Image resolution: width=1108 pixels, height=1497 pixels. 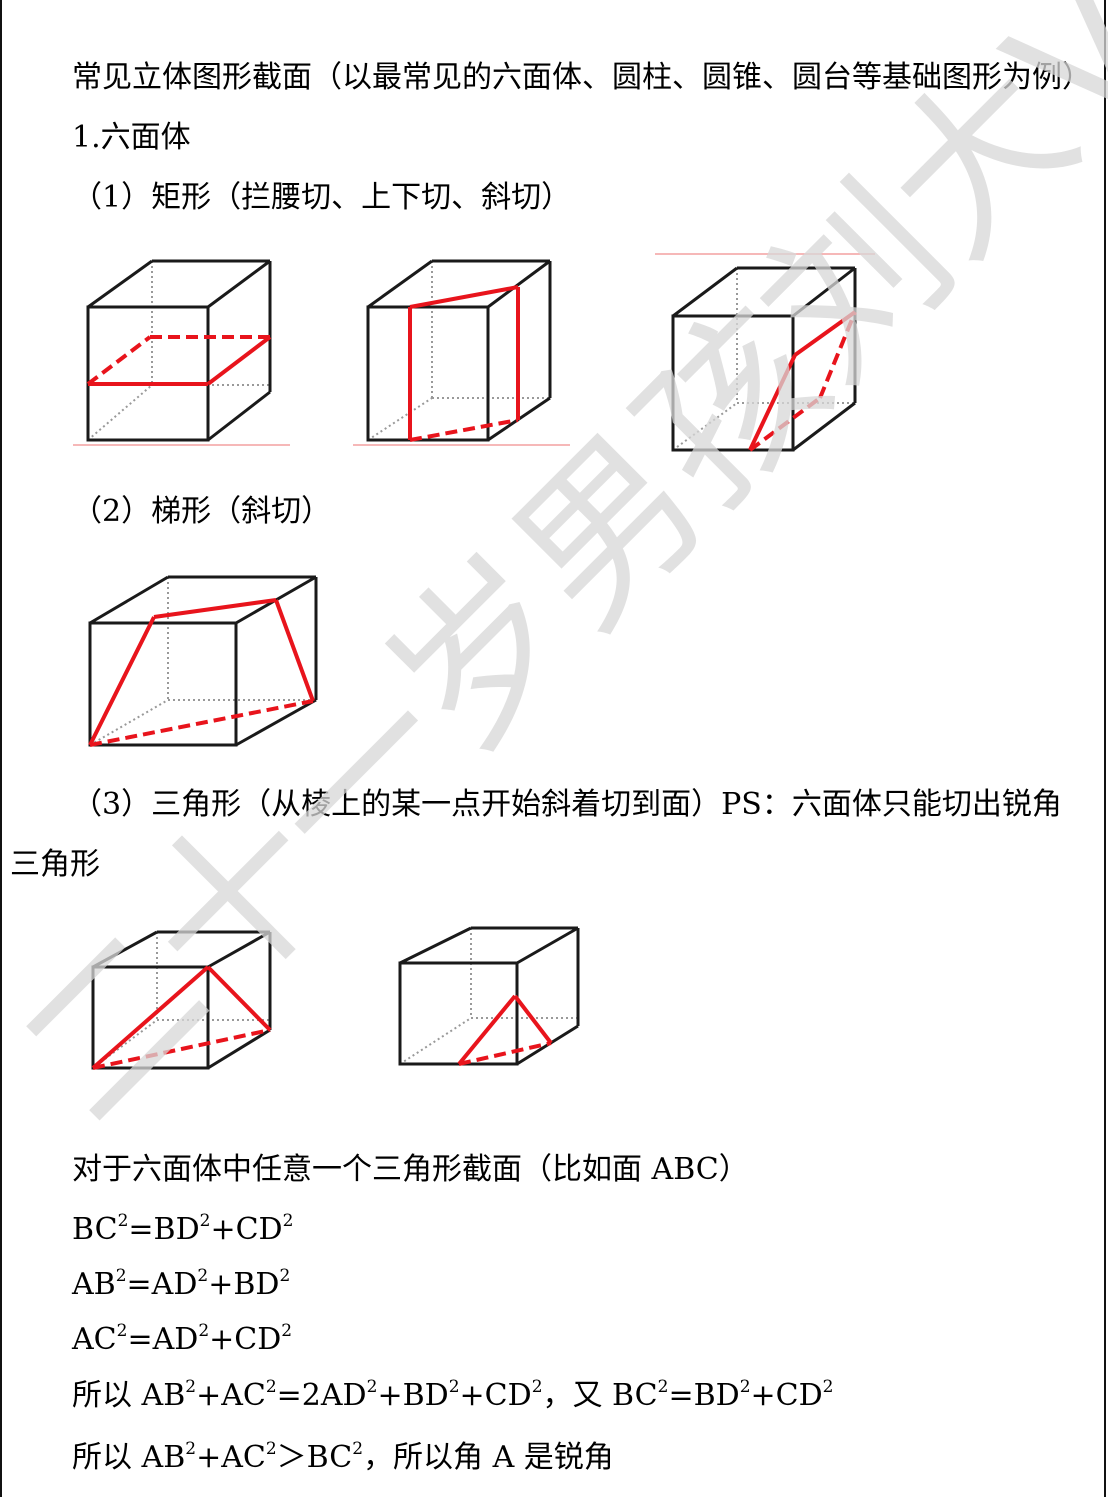 What do you see at coordinates (181, 1000) in the screenshot?
I see `cube-figure-triangle-cut-a` at bounding box center [181, 1000].